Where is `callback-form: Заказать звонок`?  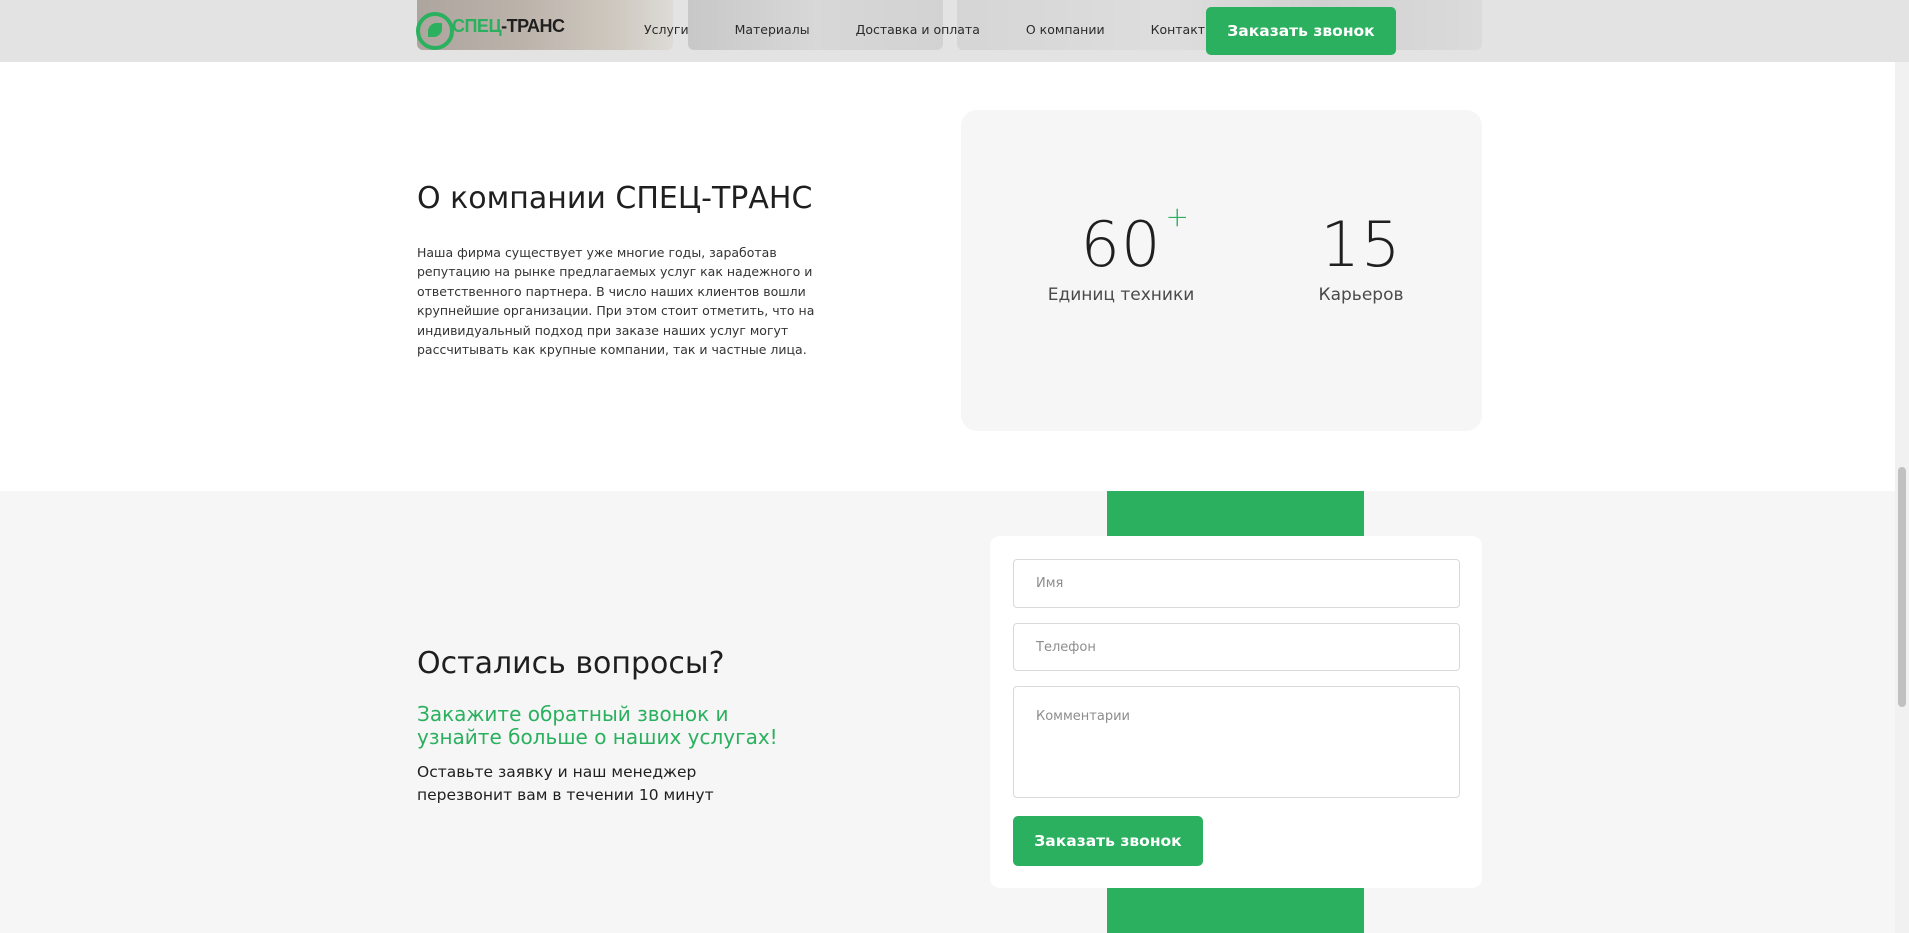
callback-form: Заказать звонок is located at coordinates (1236, 712).